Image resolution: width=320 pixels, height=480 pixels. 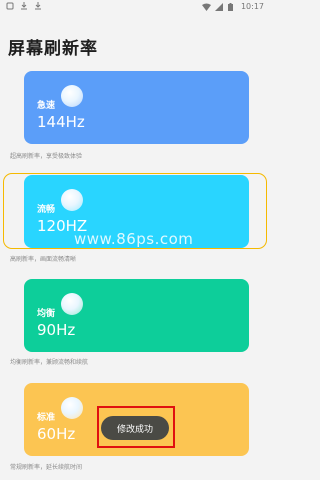 I want to click on mode-label: 流畅, so click(x=46, y=210).